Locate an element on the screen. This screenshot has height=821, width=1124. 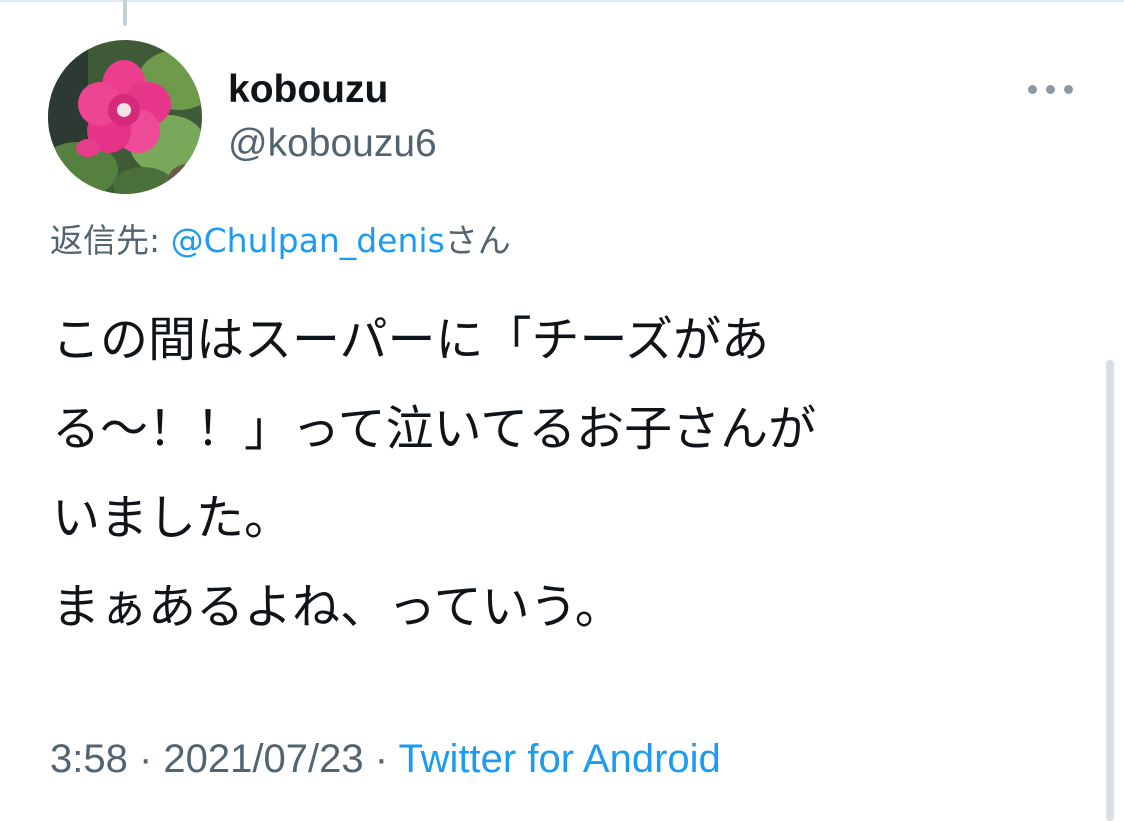
more-options-button is located at coordinates (1050, 89).